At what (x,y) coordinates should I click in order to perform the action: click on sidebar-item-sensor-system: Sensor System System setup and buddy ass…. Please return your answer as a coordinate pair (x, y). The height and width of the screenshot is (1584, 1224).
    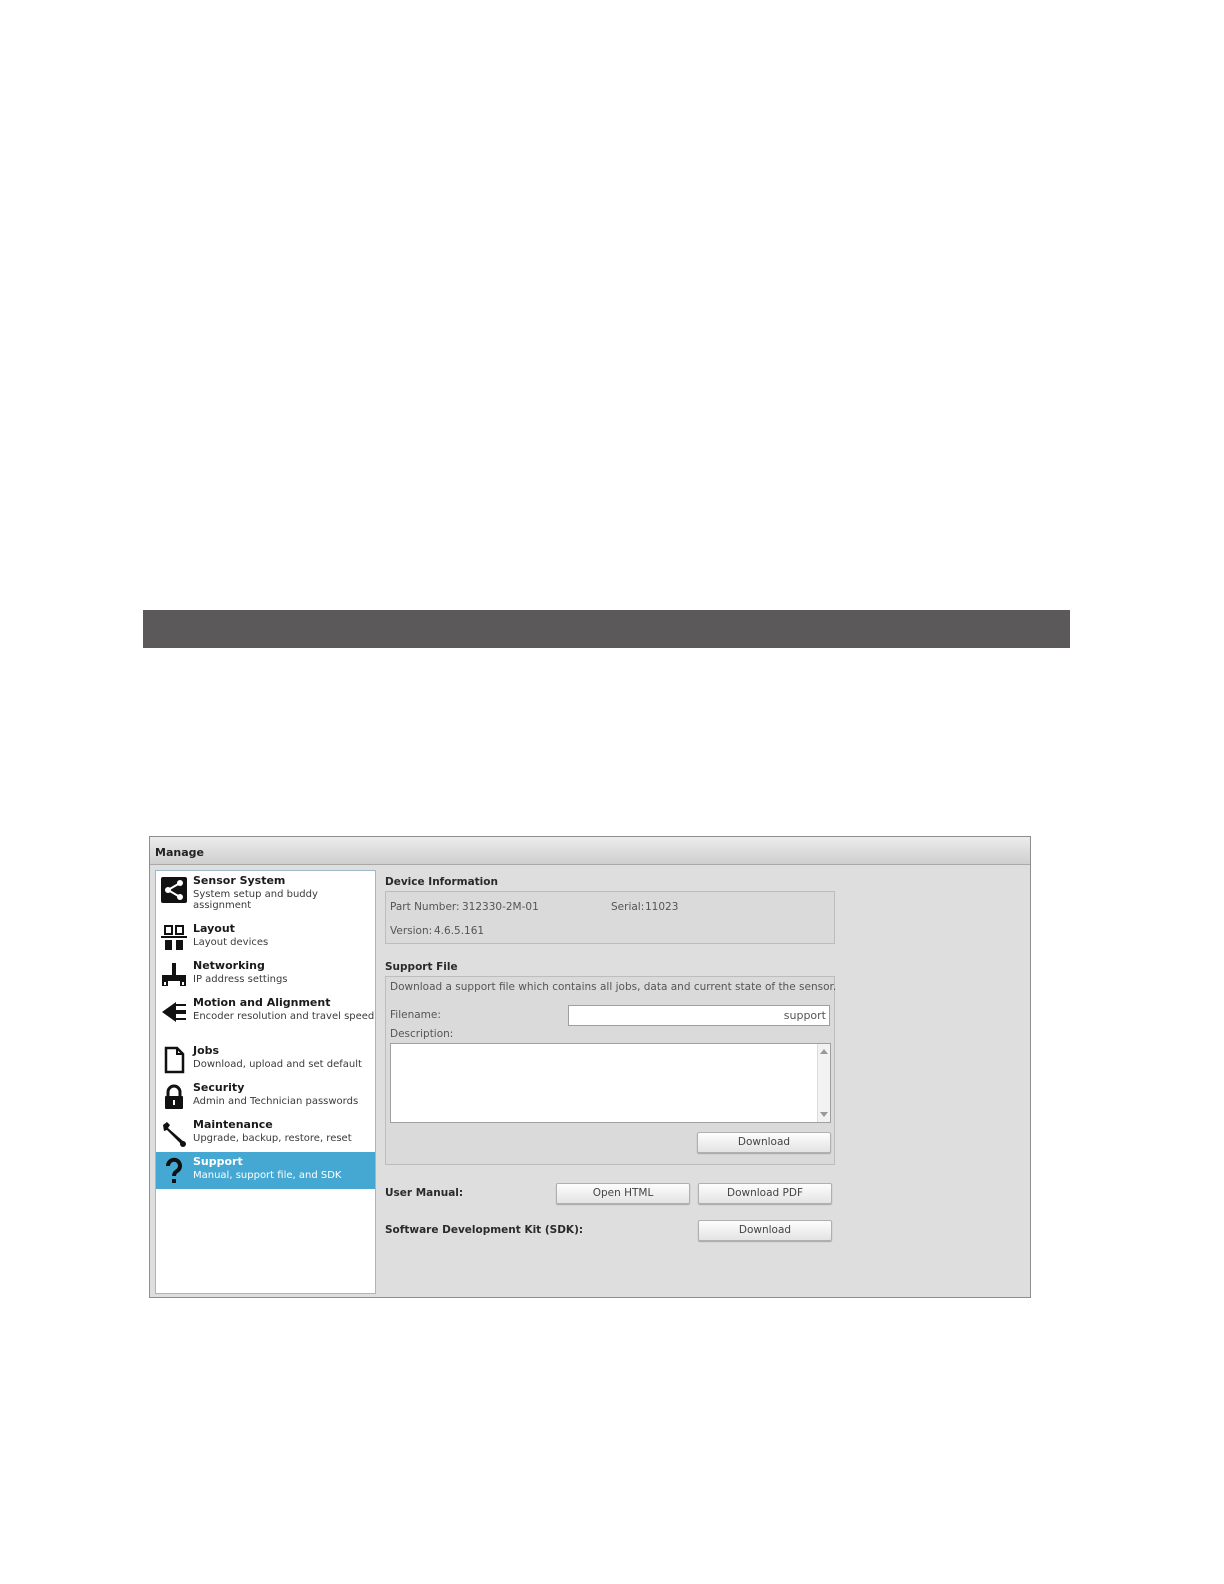
    Looking at the image, I should click on (265, 895).